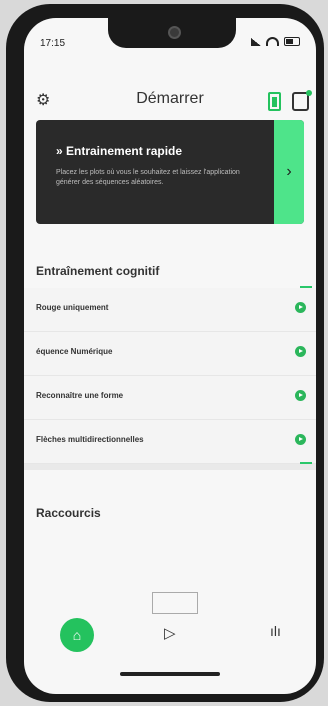 The width and height of the screenshot is (328, 706). Describe the element at coordinates (292, 41) in the screenshot. I see `battery-status-icon` at that location.